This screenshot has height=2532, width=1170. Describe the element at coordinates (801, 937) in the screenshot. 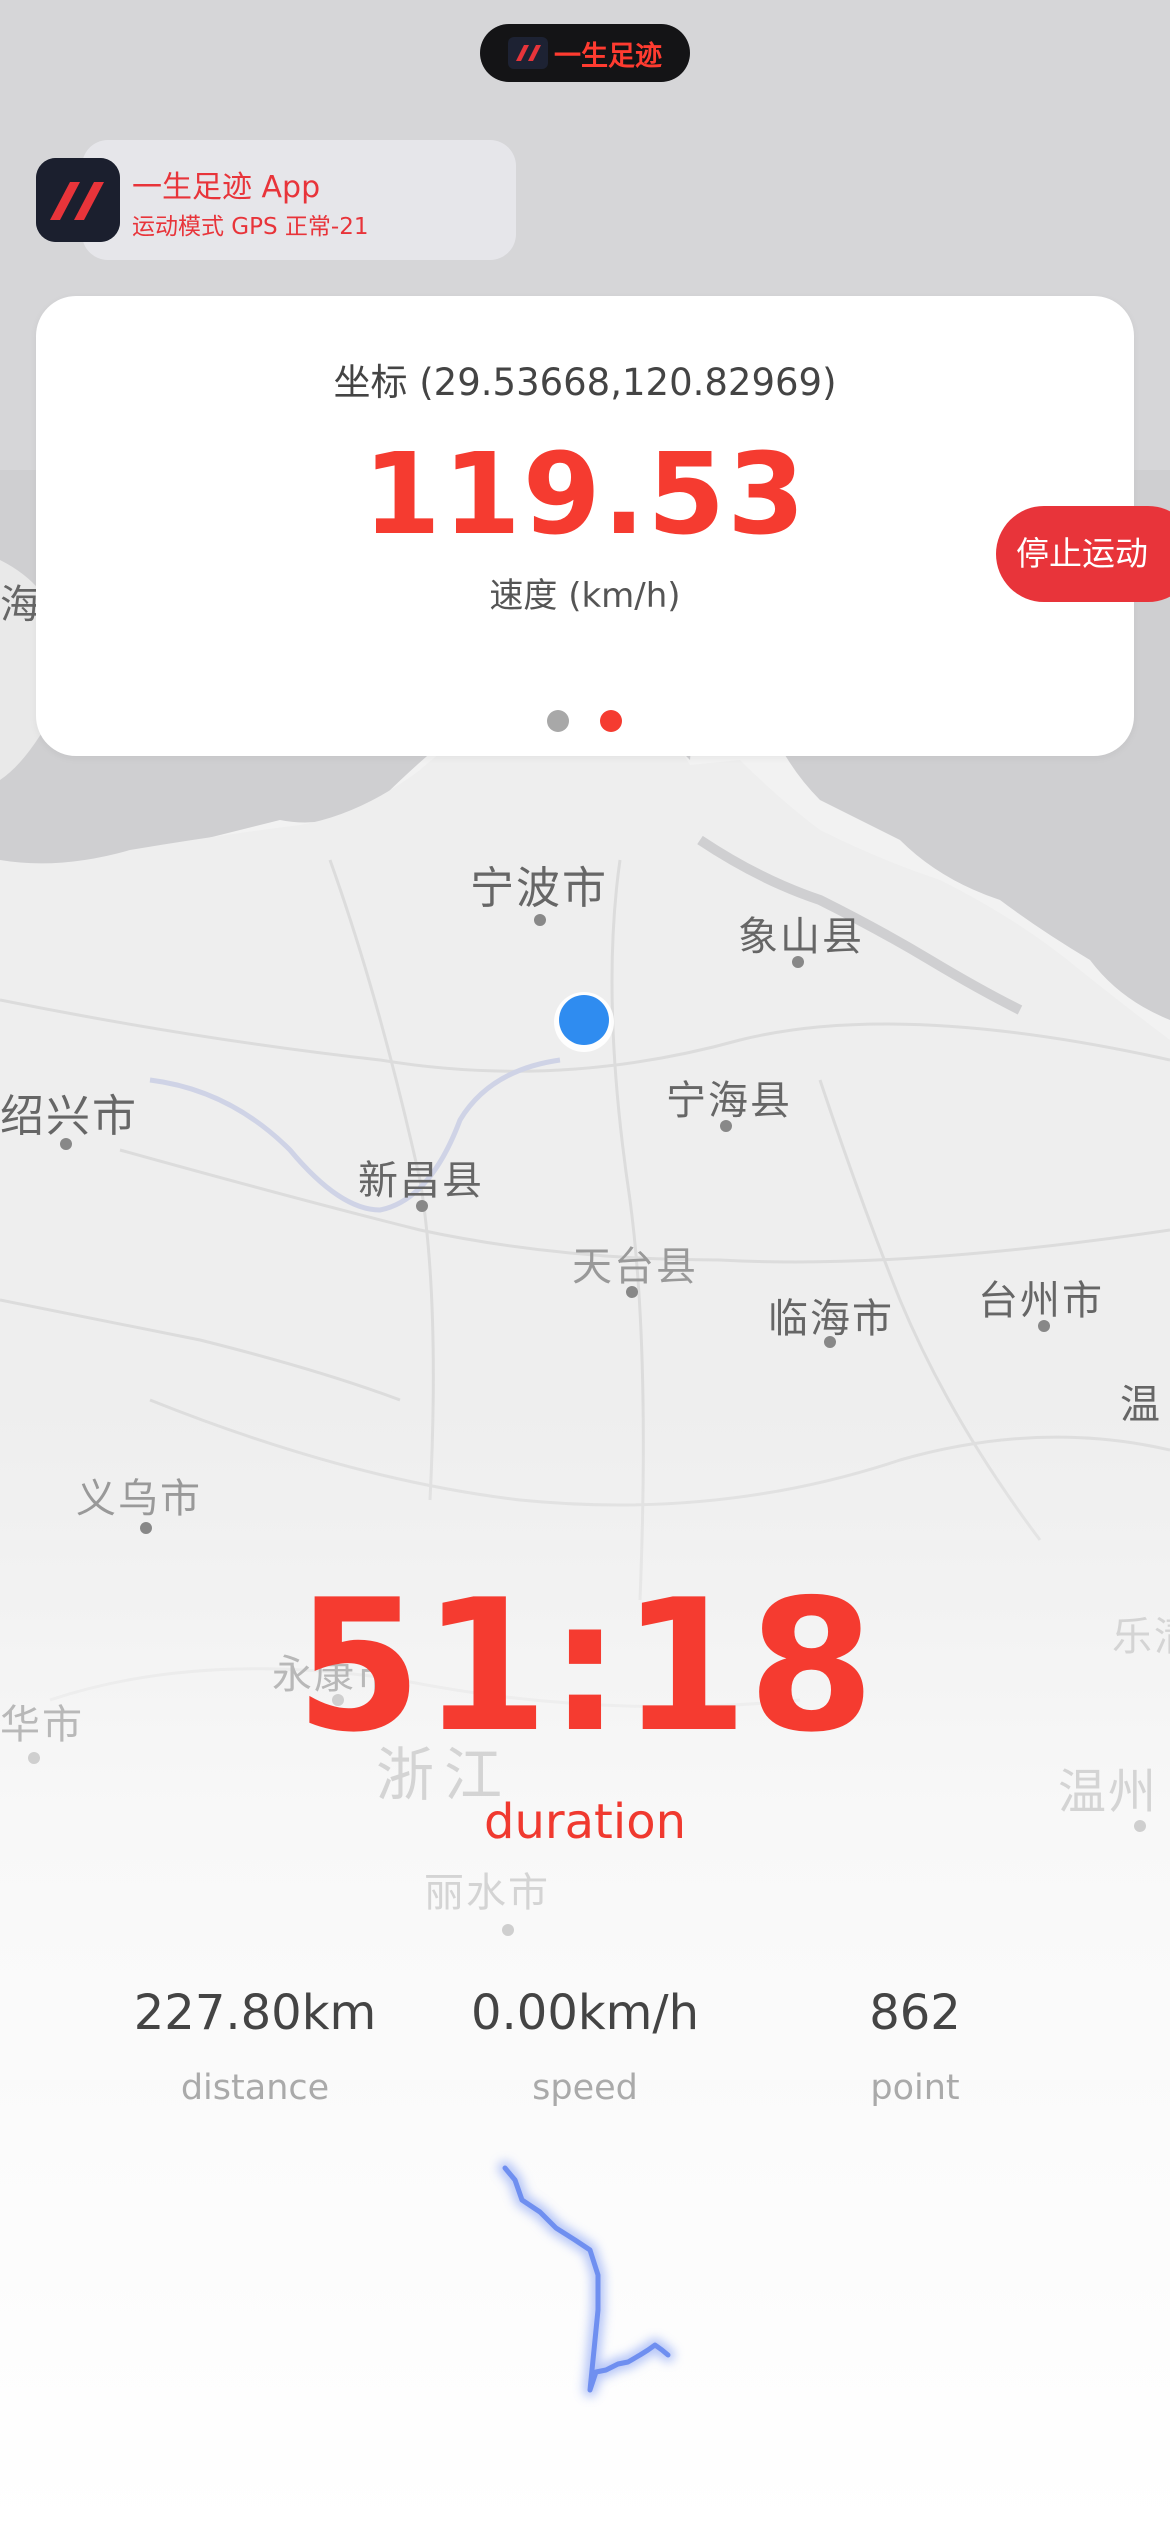

I see `map-label-xiangshan: 象山县` at that location.